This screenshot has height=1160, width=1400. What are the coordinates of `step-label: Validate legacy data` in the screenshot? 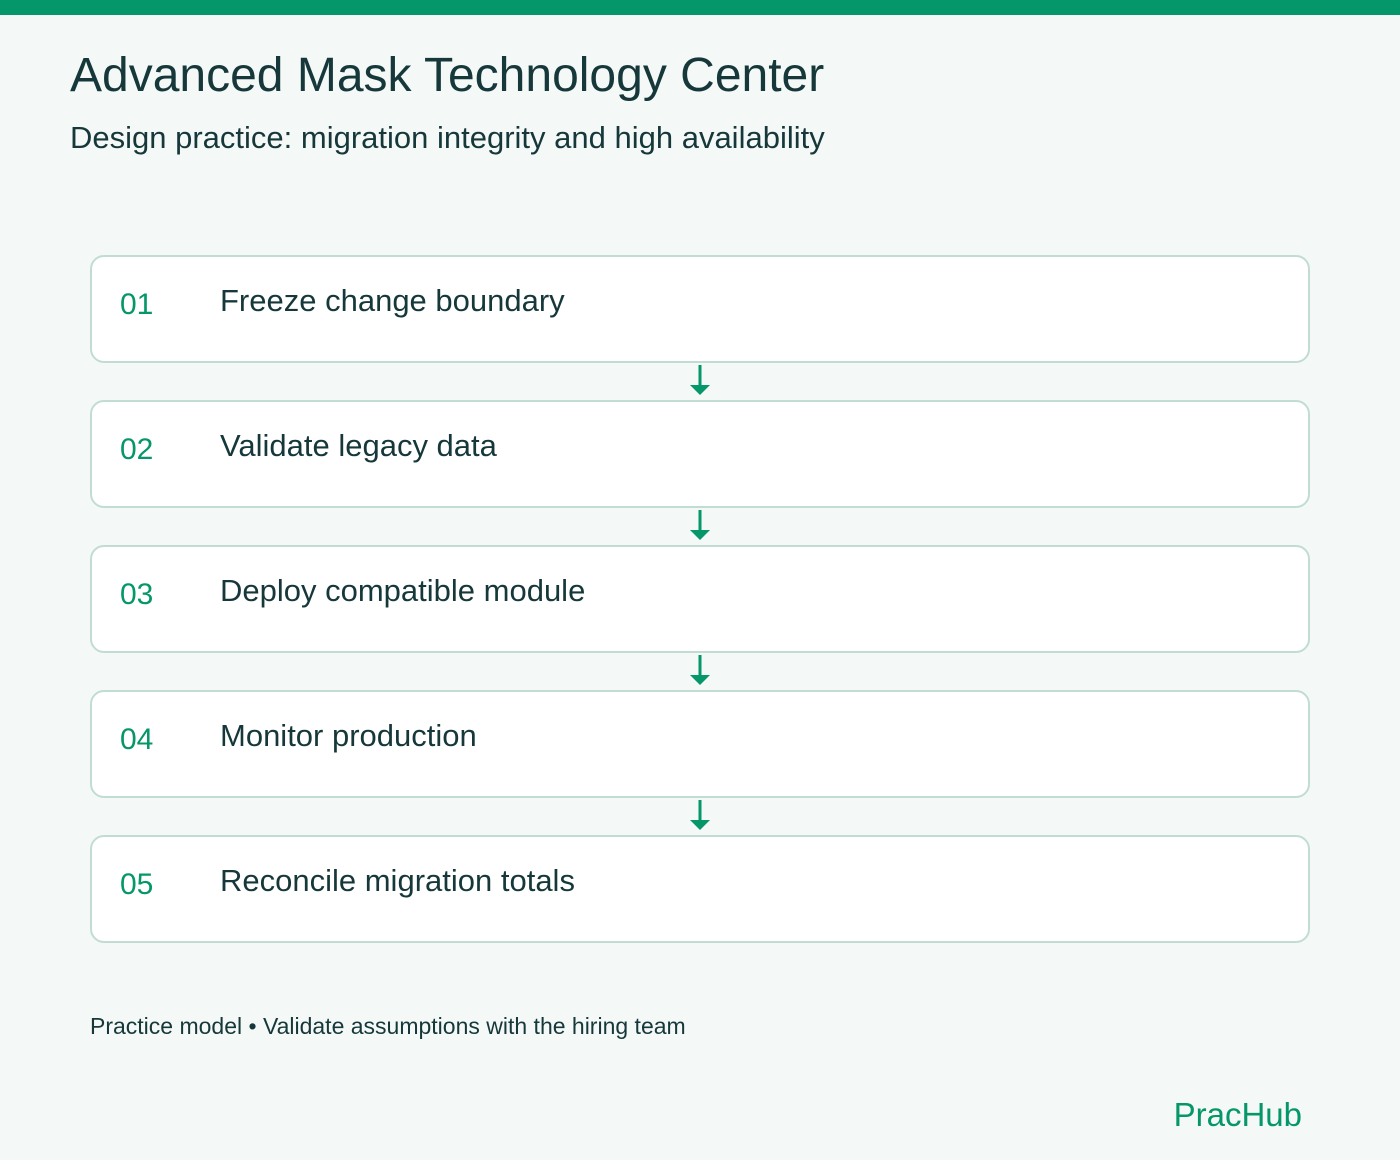 It's located at (358, 445).